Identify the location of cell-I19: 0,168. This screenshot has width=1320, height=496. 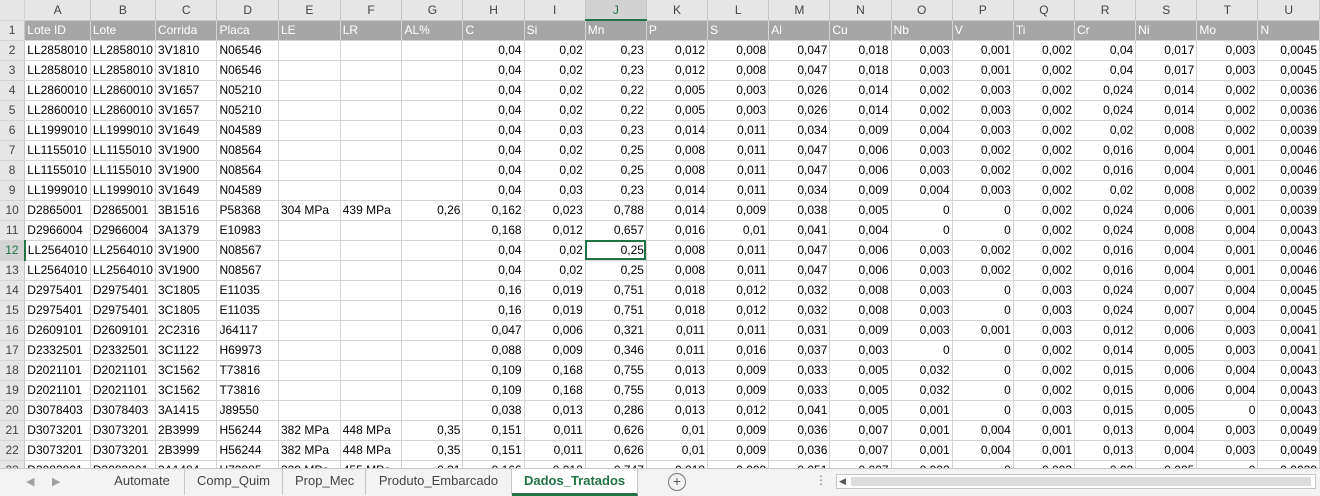
(555, 390).